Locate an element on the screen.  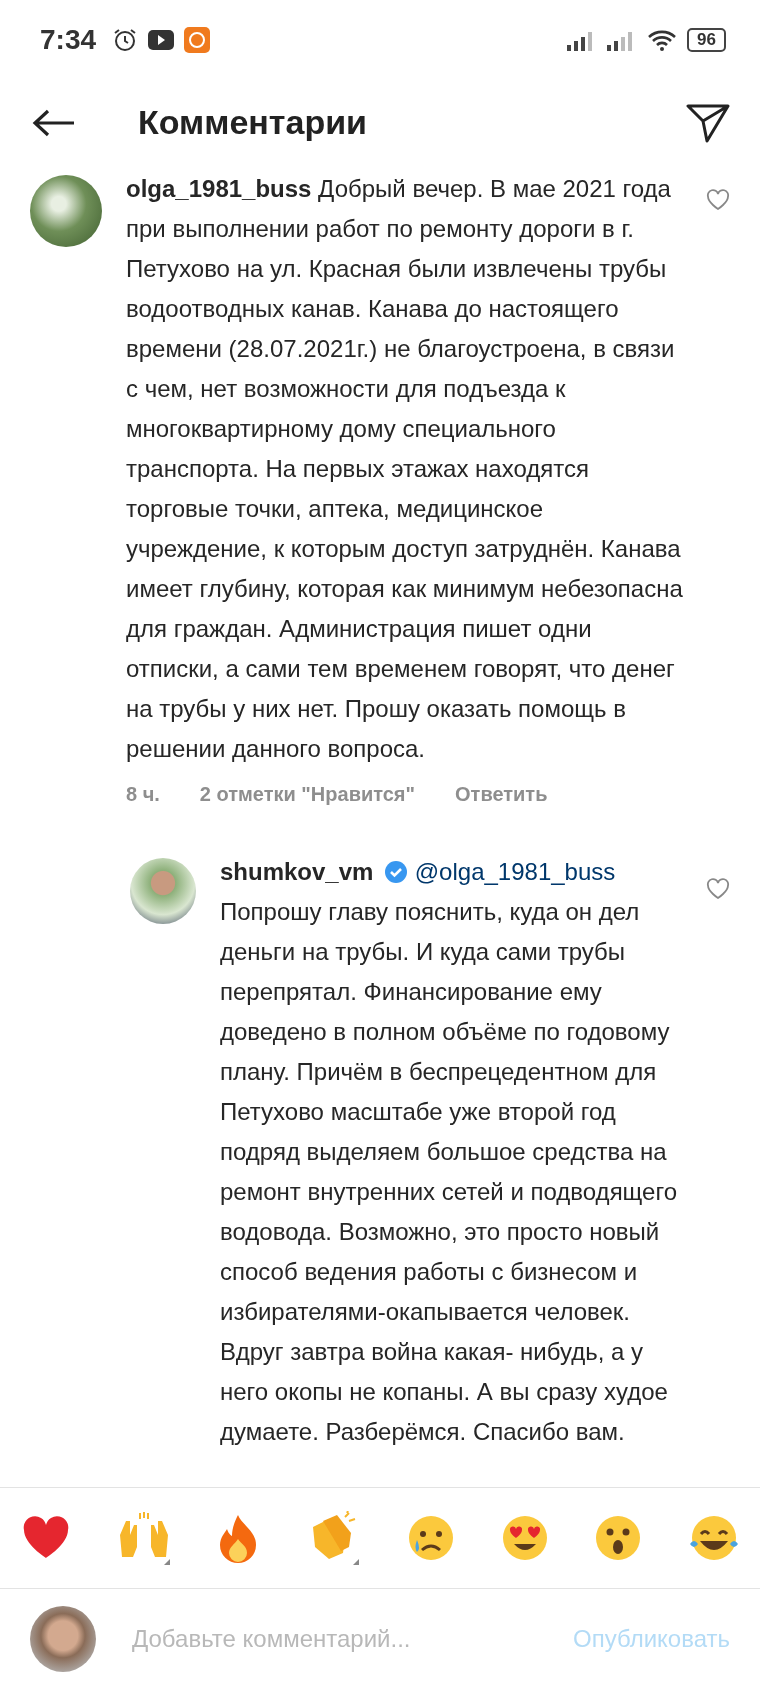
likes-count-link: 2 отметки "Нравится" is located at coordinates (307, 794).